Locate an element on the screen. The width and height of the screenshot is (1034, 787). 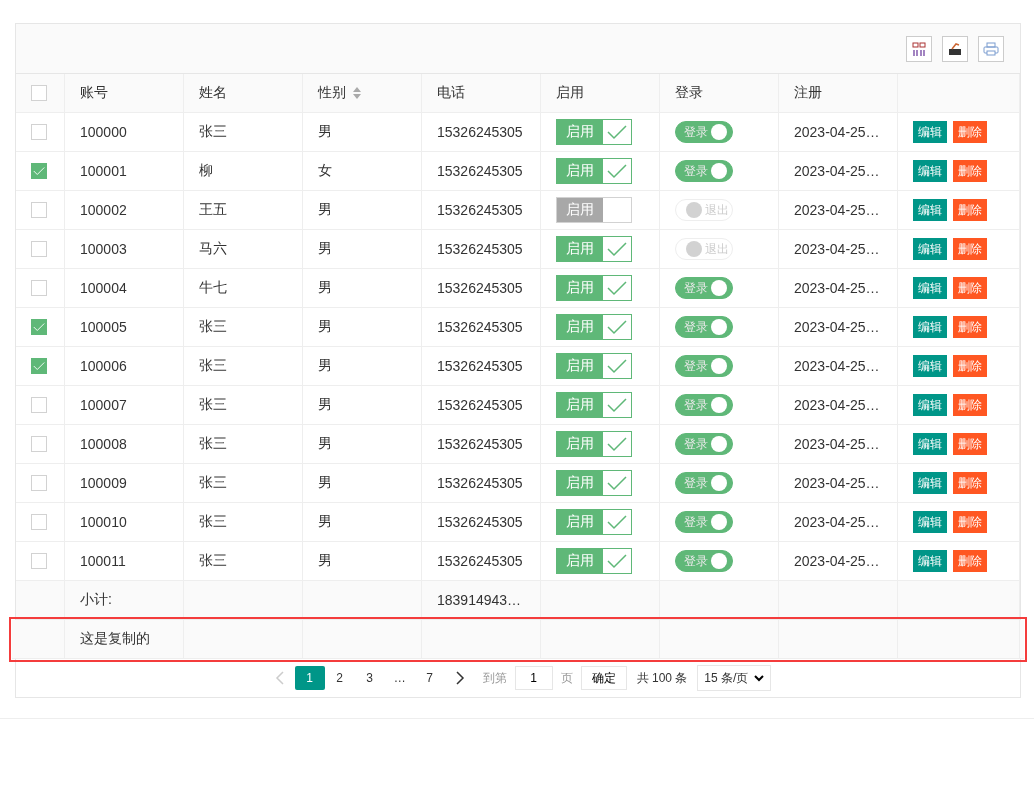
page-button: 2 is located at coordinates (339, 678).